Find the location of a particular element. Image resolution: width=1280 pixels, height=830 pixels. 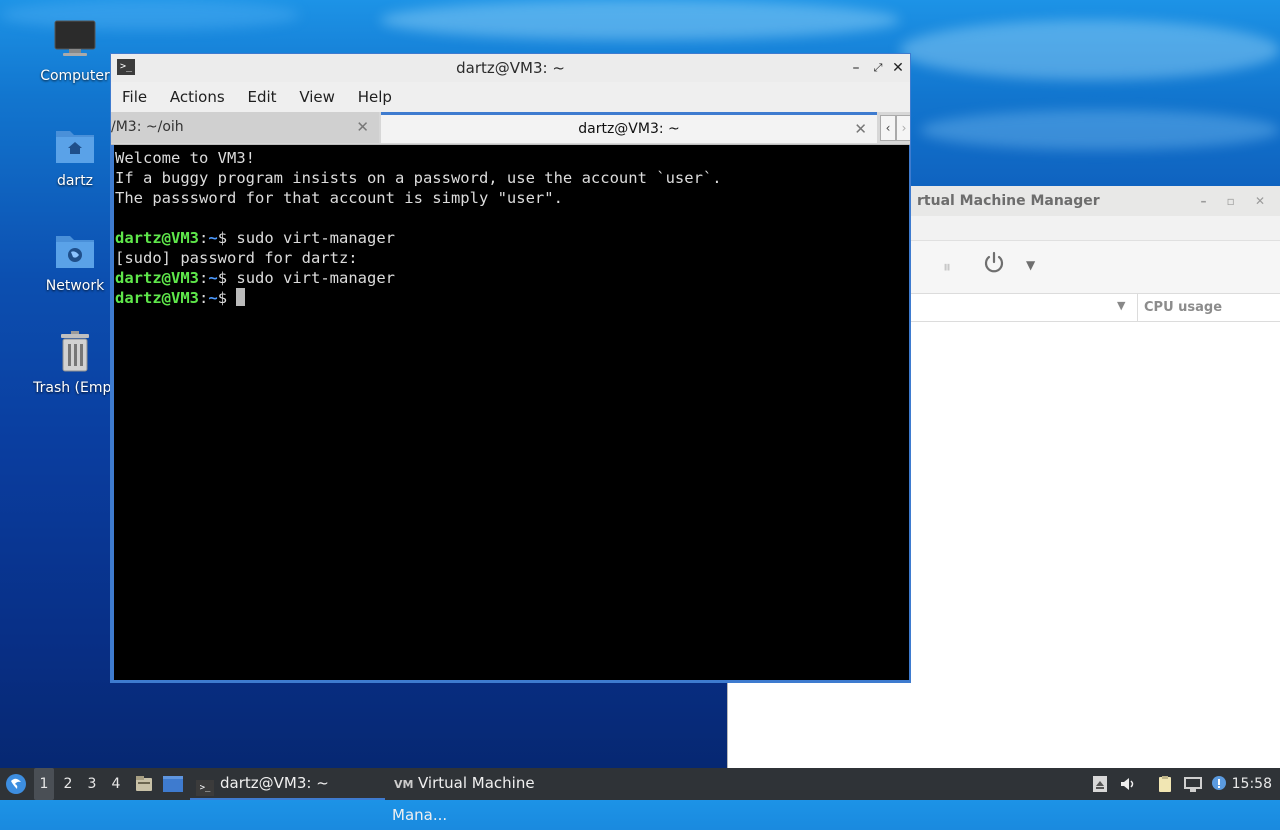

network-status-icon is located at coordinates (1192, 784).